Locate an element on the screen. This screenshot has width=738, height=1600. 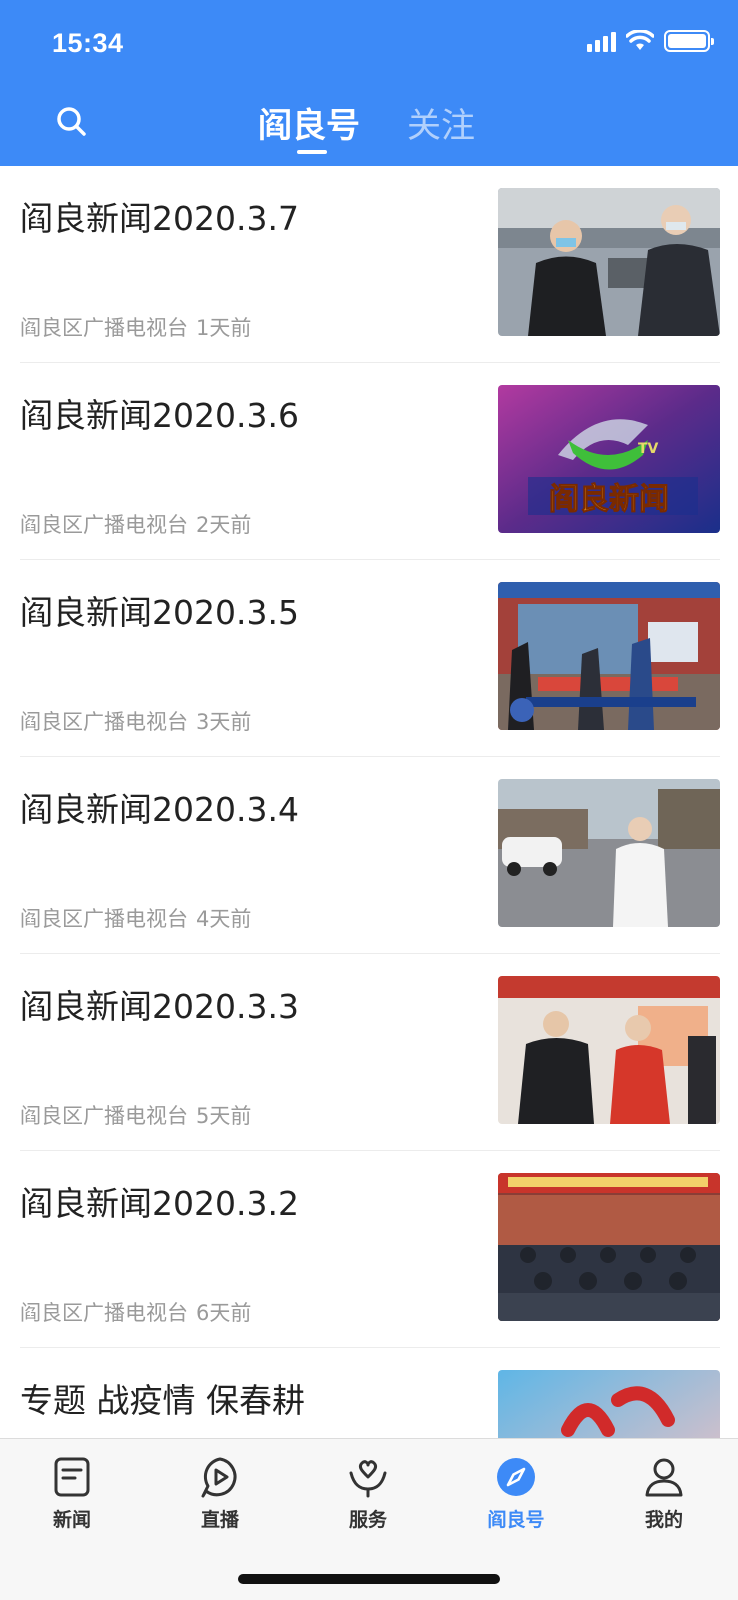
item-time: 4天前 is located at coordinates (224, 919).